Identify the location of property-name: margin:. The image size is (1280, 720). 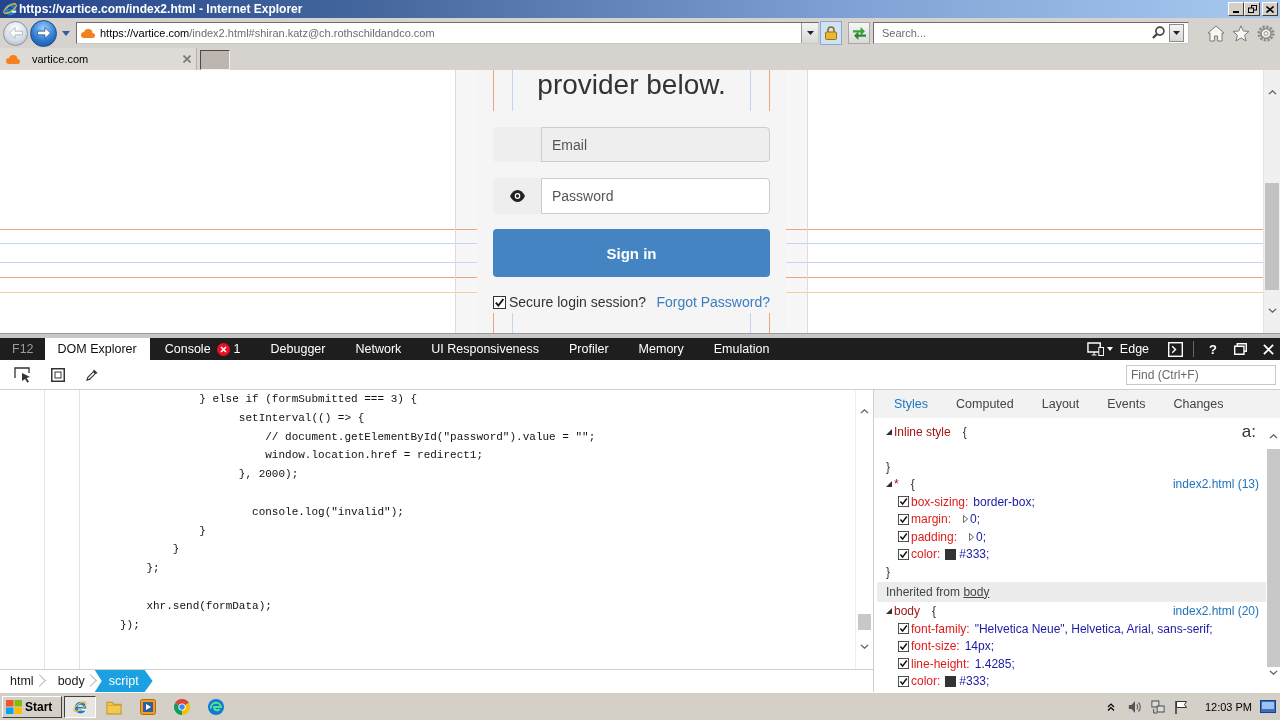
(931, 519).